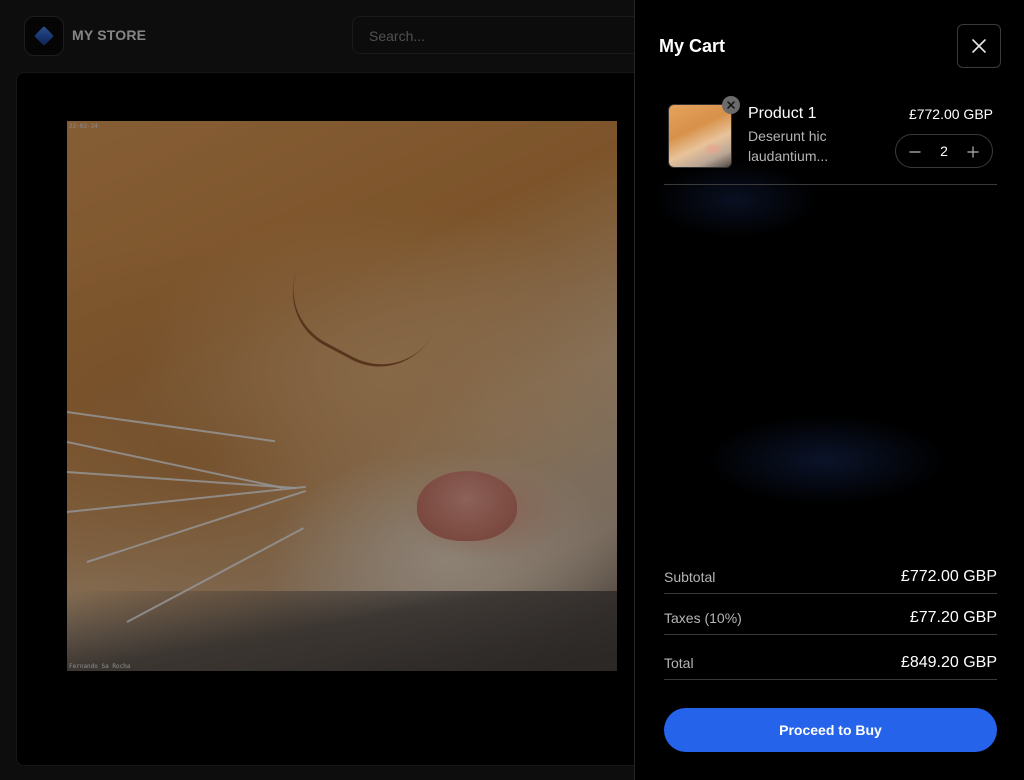  What do you see at coordinates (703, 618) in the screenshot?
I see `taxes-label: Taxes (10%)` at bounding box center [703, 618].